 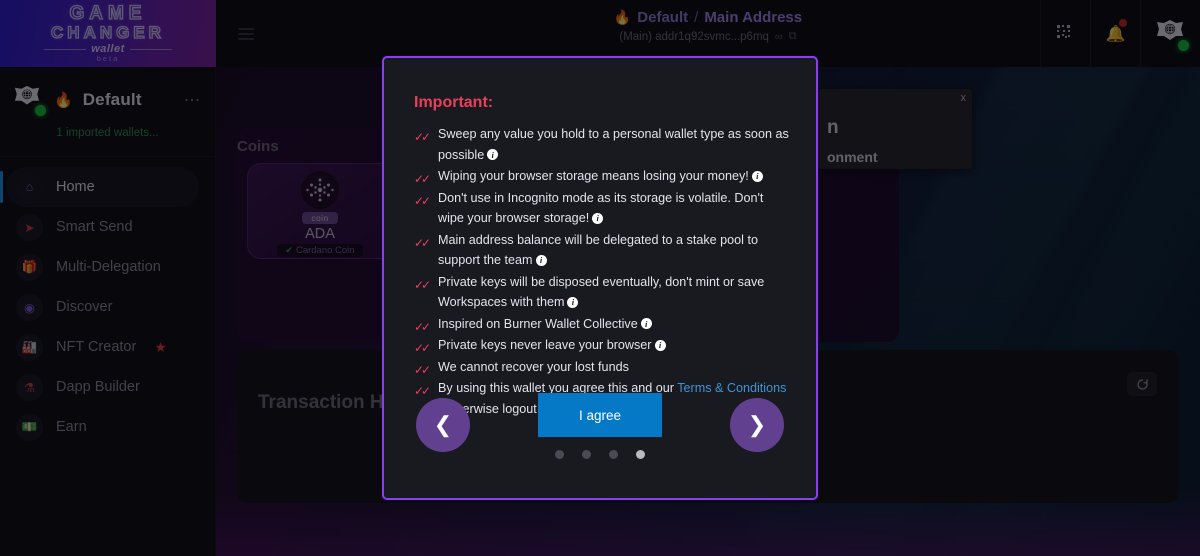 I want to click on terms-list-item: ✓✓ We cannot recover your lost funds, so click(x=603, y=367).